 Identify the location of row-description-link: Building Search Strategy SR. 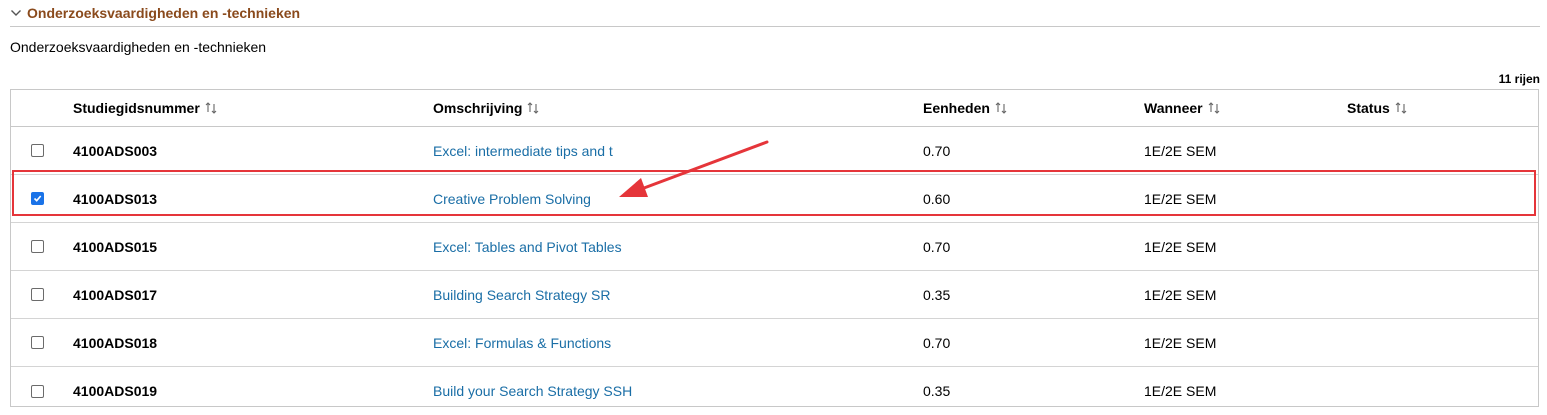
(521, 295).